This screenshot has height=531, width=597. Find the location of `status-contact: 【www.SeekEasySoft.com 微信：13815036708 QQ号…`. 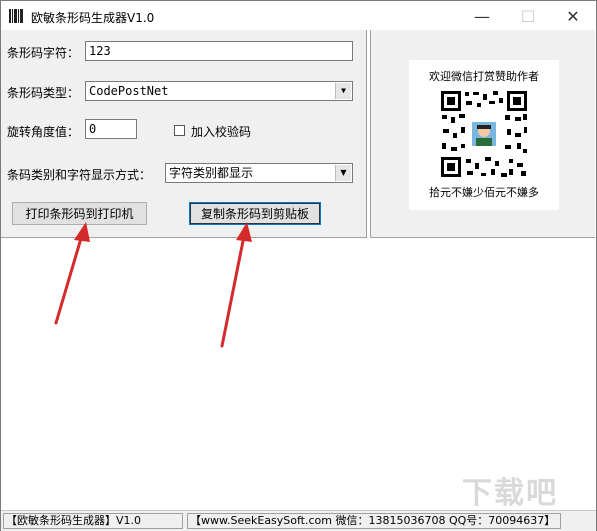

status-contact: 【www.SeekEasySoft.com 微信：13815036708 QQ号… is located at coordinates (374, 521).